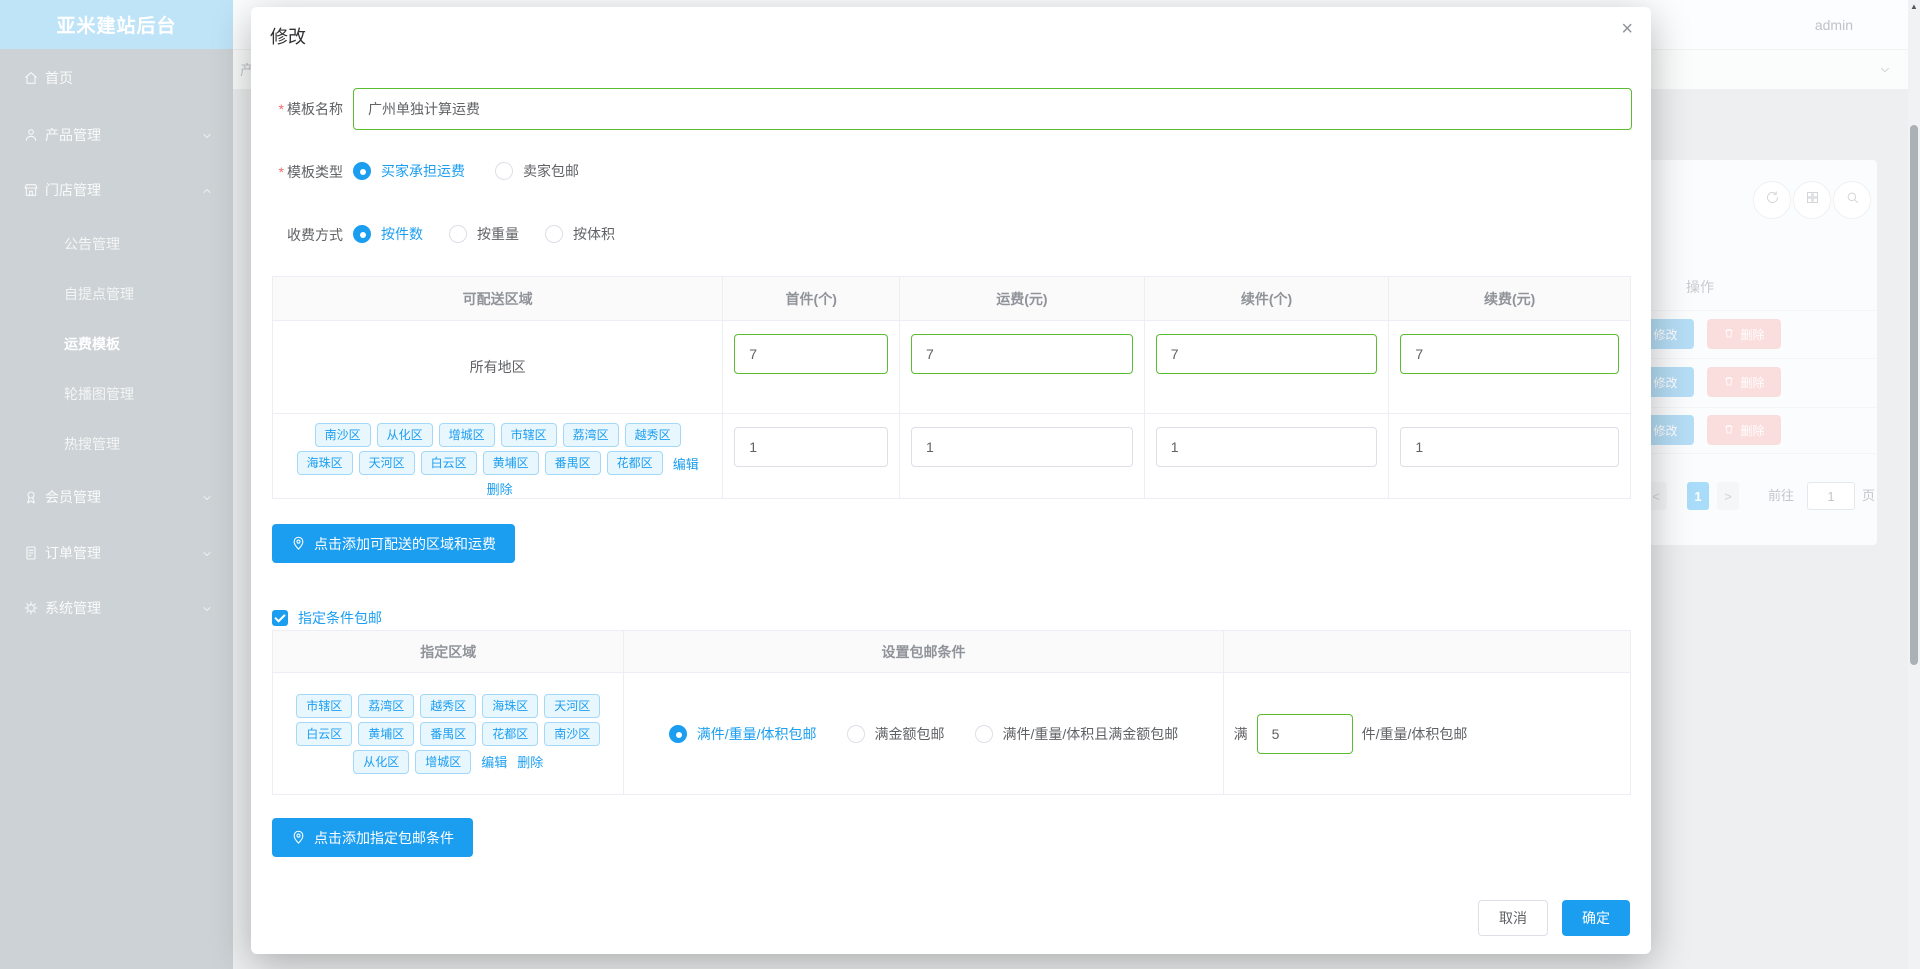  Describe the element at coordinates (1304, 733) in the screenshot. I see `threshold-input` at that location.